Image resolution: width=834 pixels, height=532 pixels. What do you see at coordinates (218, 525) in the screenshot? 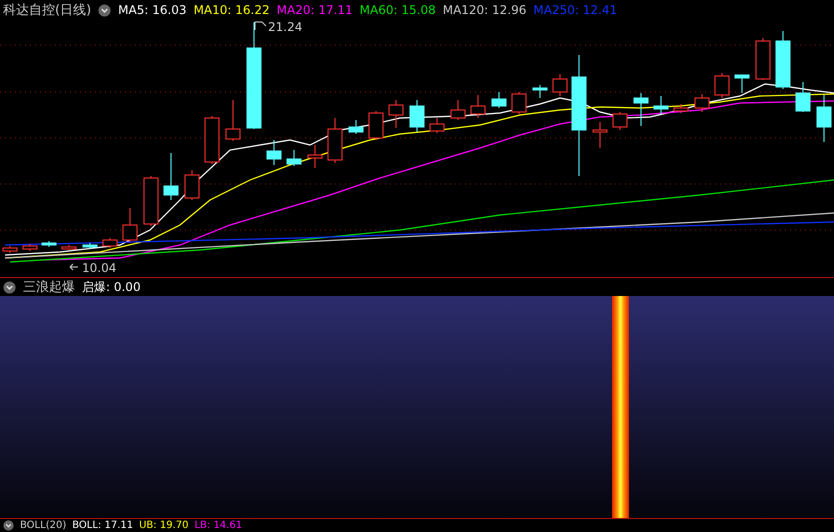
I see `boll-value: LB: 14.61` at bounding box center [218, 525].